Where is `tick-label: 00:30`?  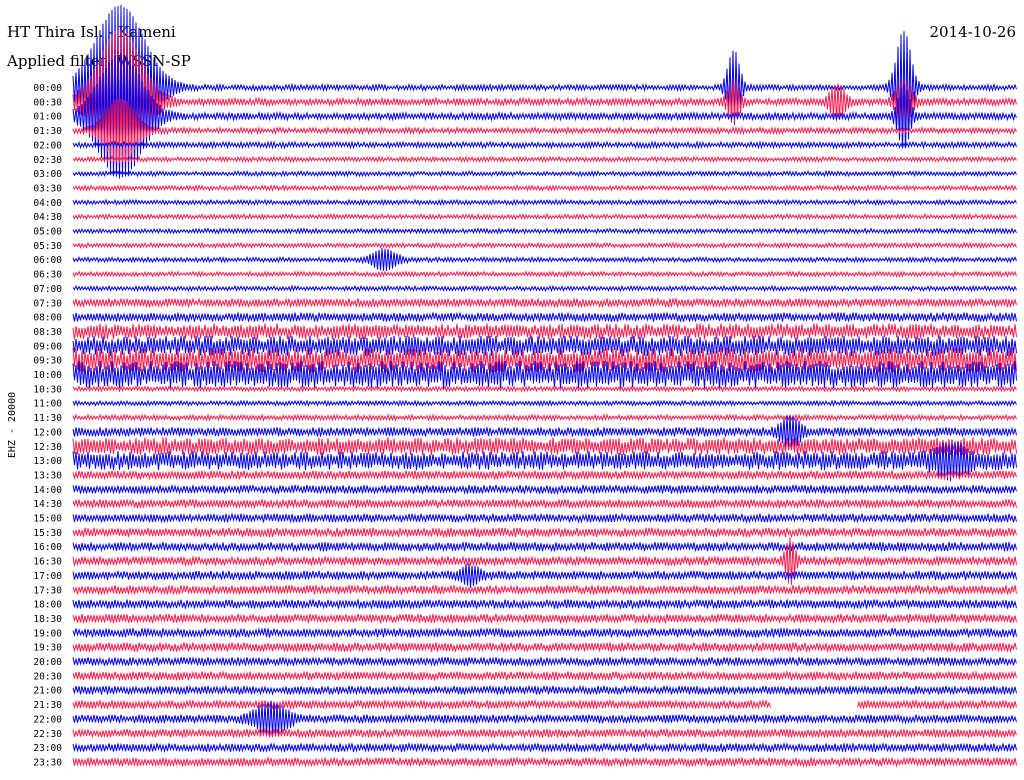 tick-label: 00:30 is located at coordinates (47, 102).